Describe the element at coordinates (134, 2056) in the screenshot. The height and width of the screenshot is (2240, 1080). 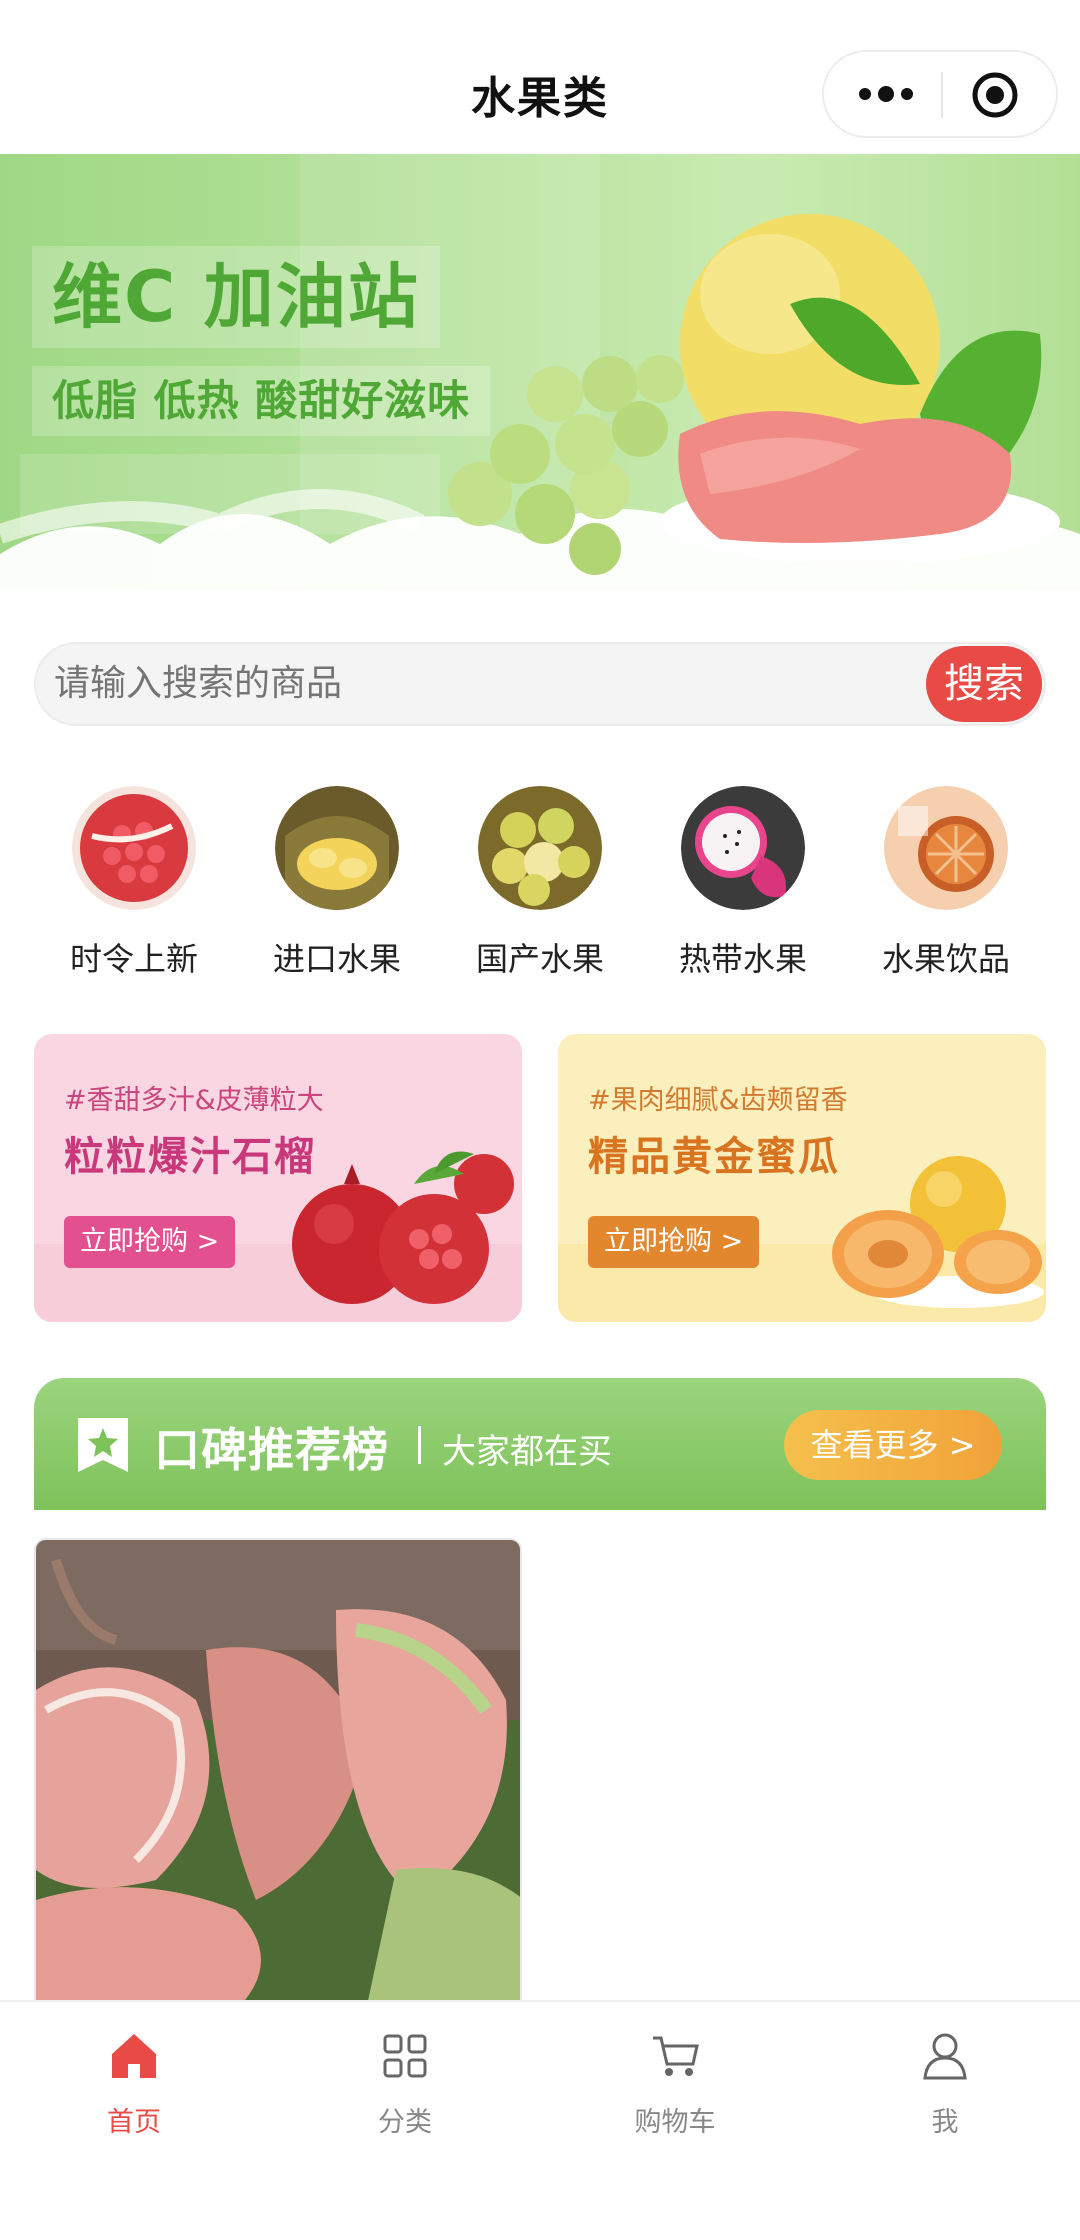
I see `home-icon` at that location.